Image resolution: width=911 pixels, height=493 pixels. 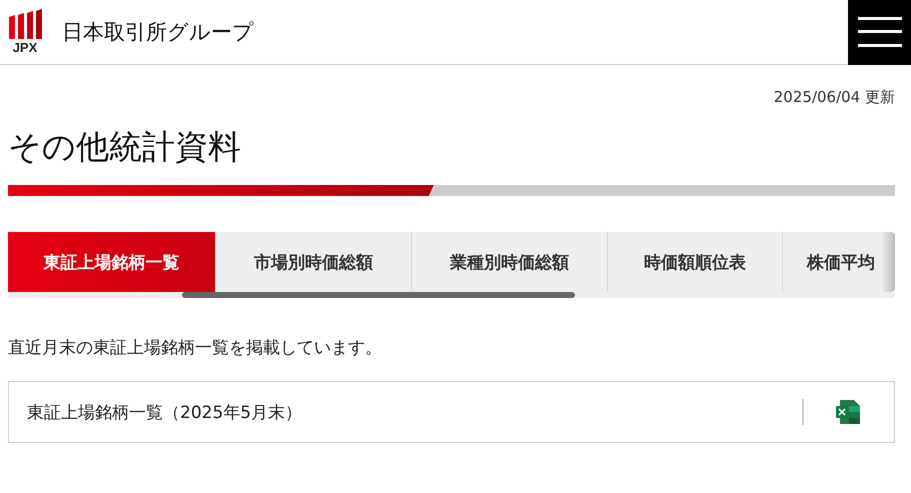 I want to click on update-date: 2025/06/04 更新, so click(x=834, y=97).